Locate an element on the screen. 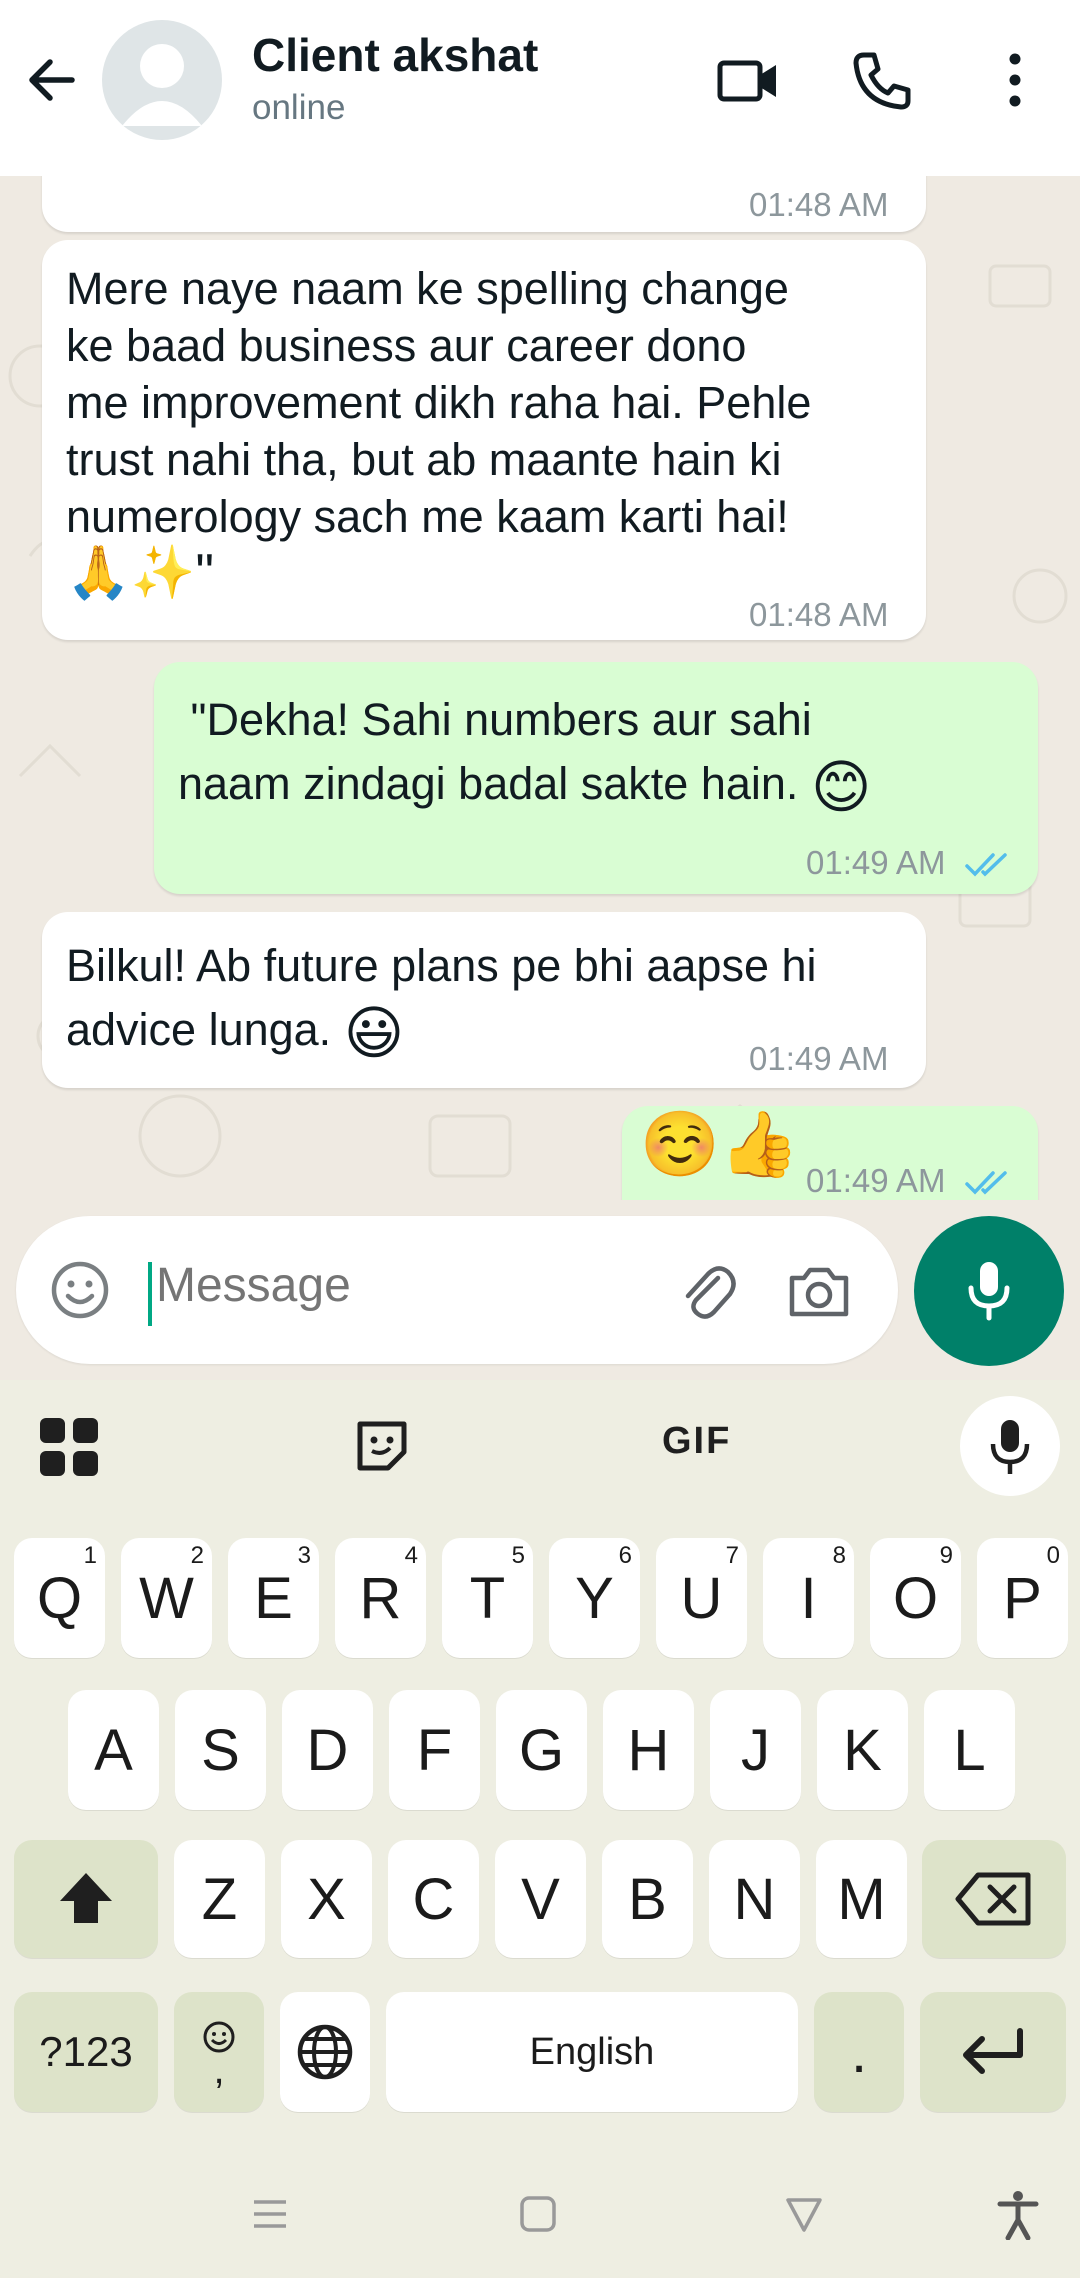 Image resolution: width=1080 pixels, height=2278 pixels. system-navigation-bar is located at coordinates (540, 2219).